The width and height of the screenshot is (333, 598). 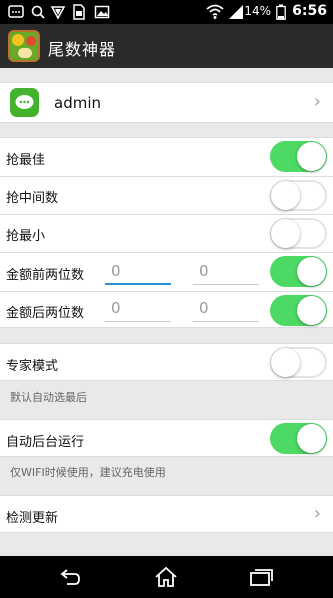 I want to click on auto-background-row: 自动后台运行, so click(x=166, y=438).